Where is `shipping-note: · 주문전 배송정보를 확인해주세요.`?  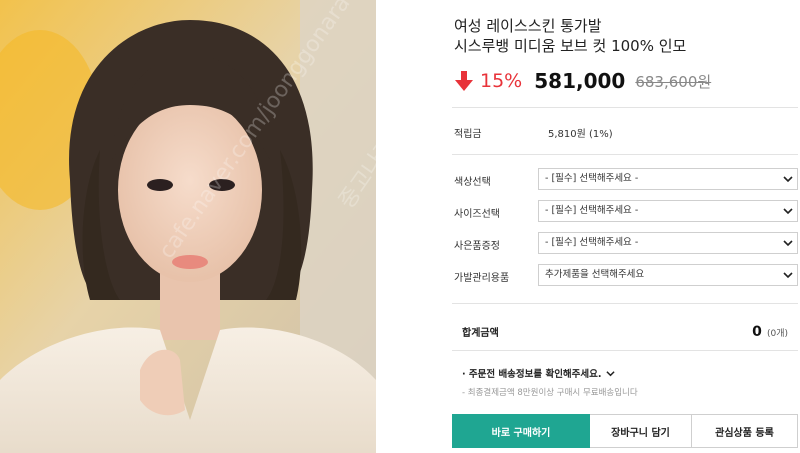 shipping-note: · 주문전 배송정보를 확인해주세요. is located at coordinates (532, 374).